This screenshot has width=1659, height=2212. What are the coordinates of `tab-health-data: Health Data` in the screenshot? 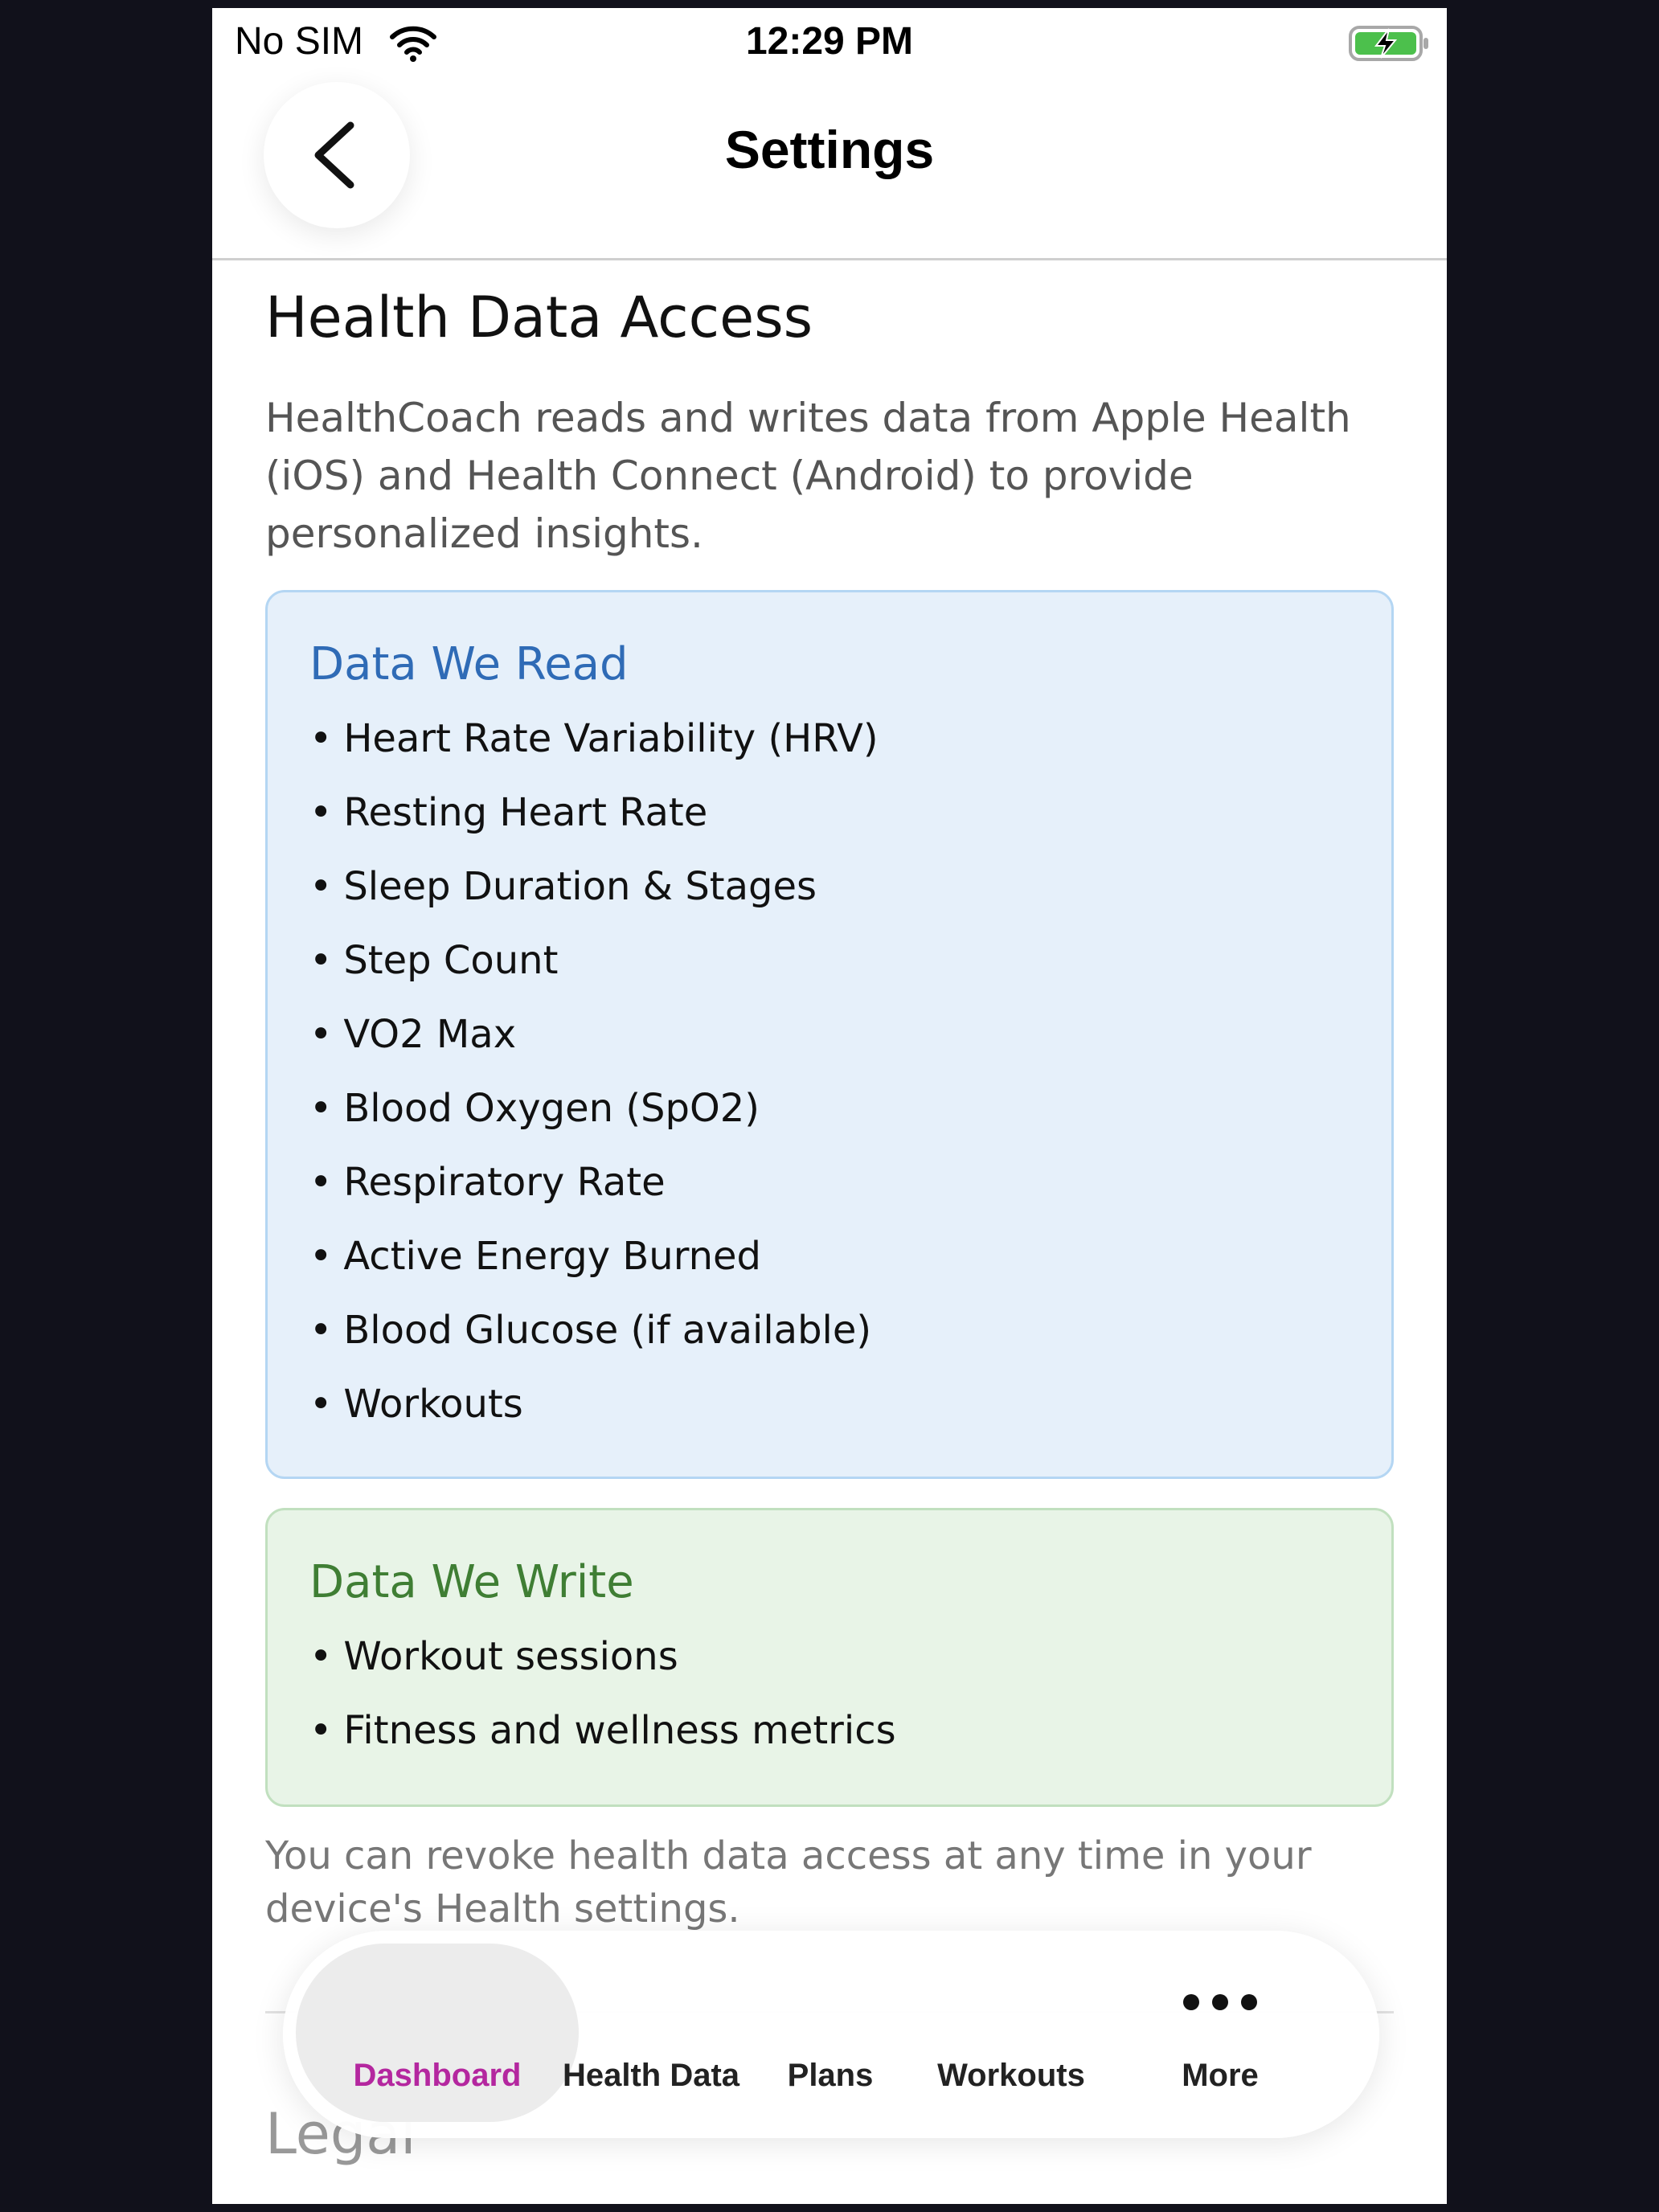 It's located at (651, 2034).